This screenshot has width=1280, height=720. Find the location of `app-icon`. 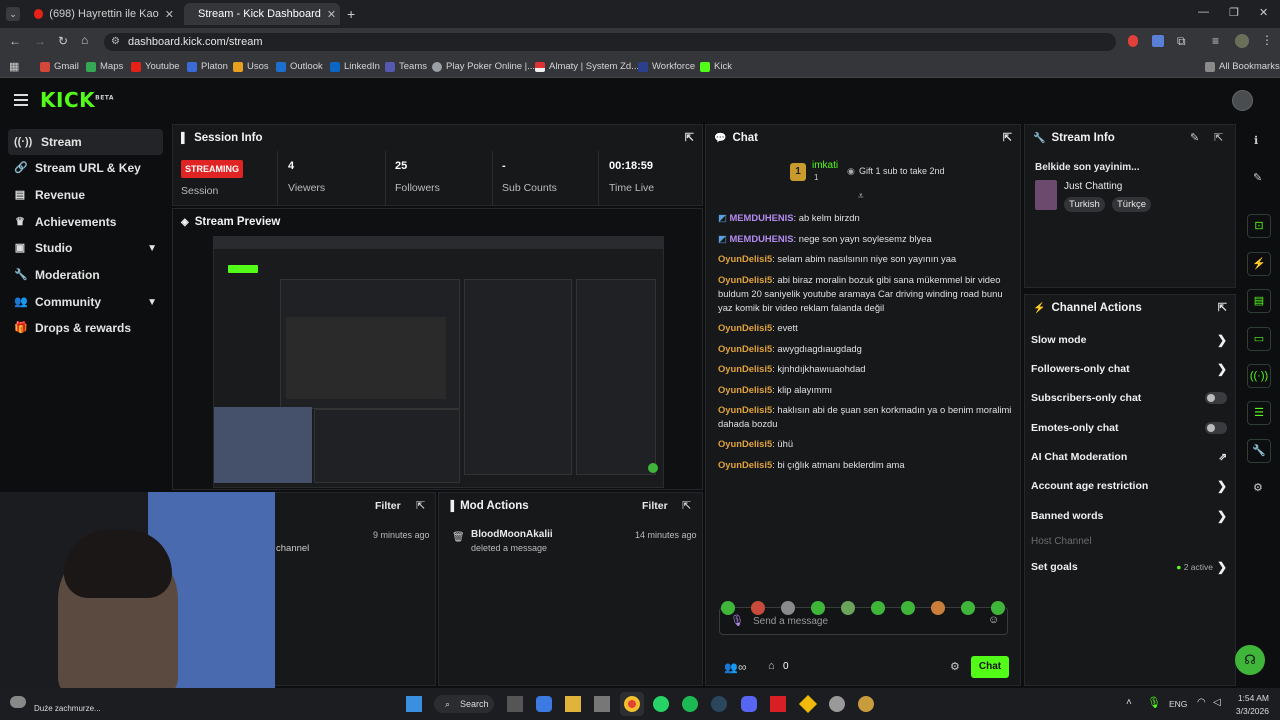

app-icon is located at coordinates (837, 704).